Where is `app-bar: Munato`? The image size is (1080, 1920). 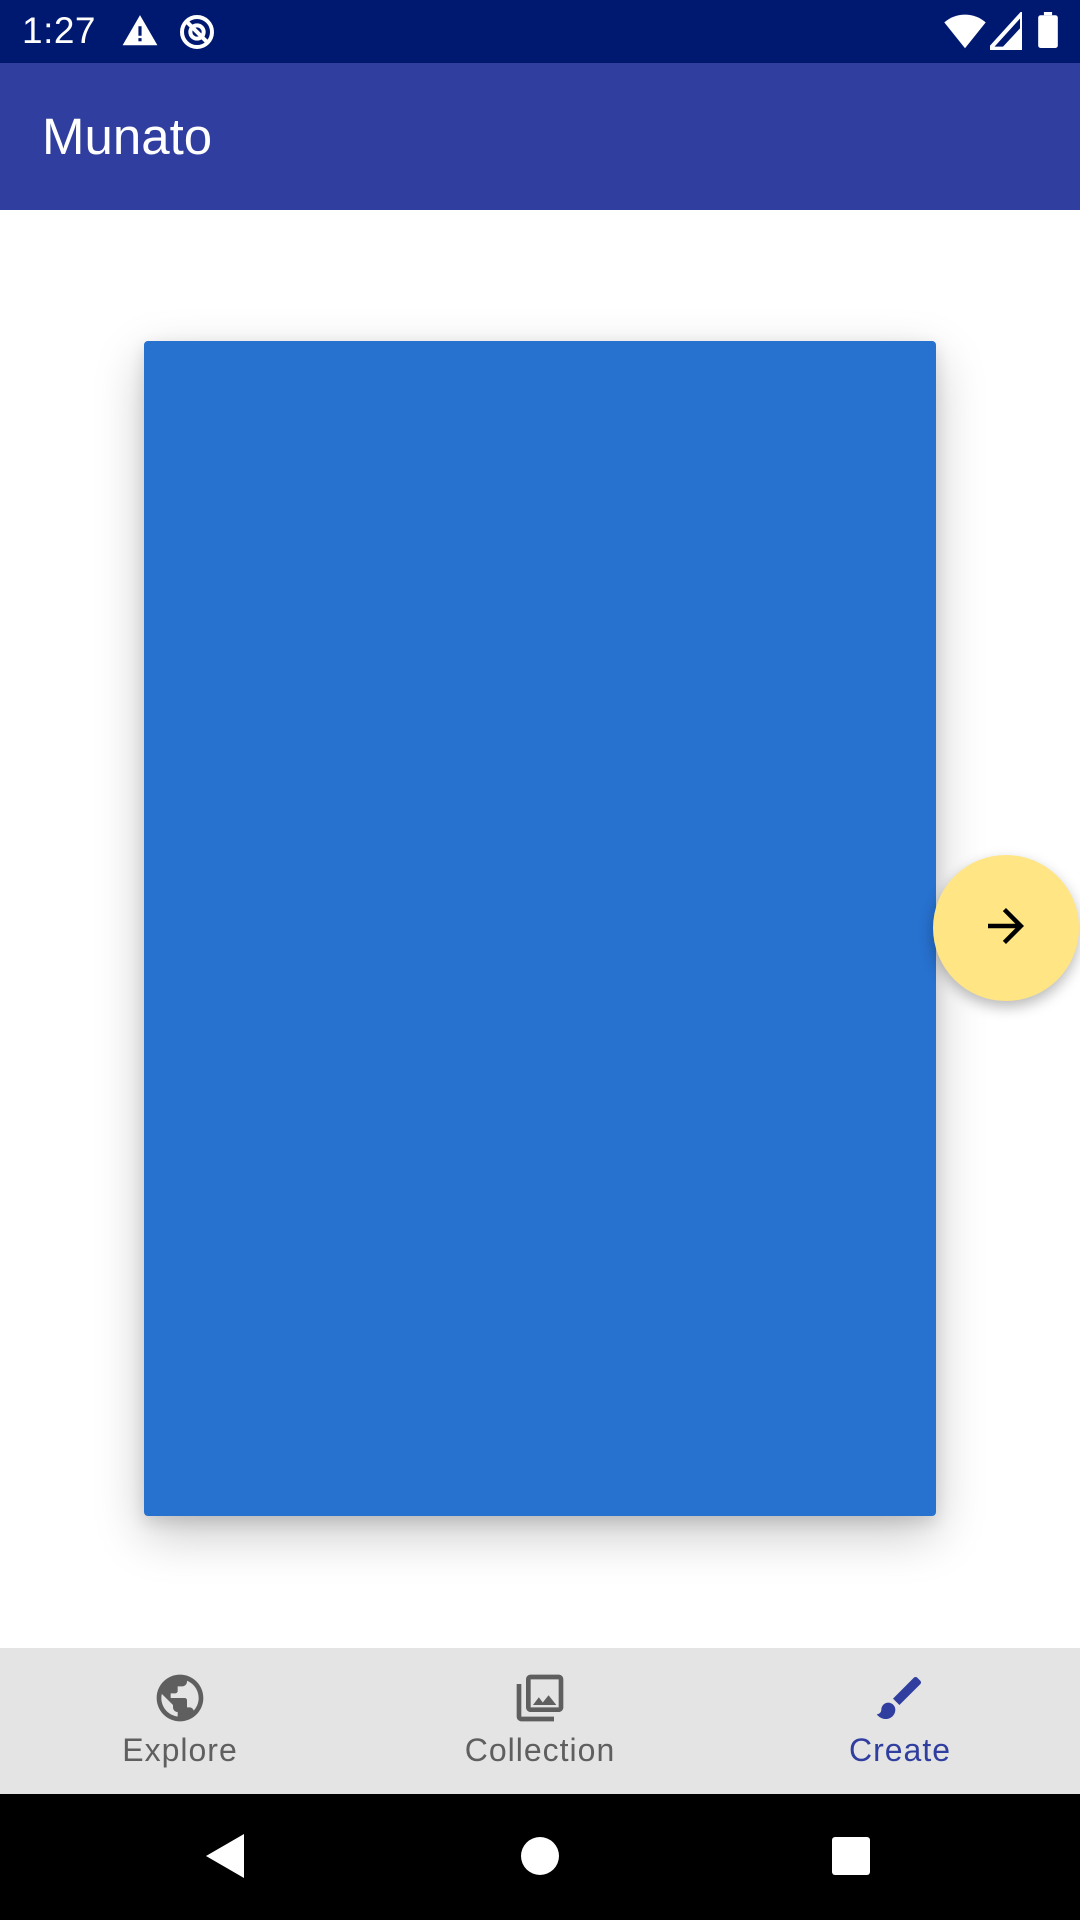 app-bar: Munato is located at coordinates (540, 136).